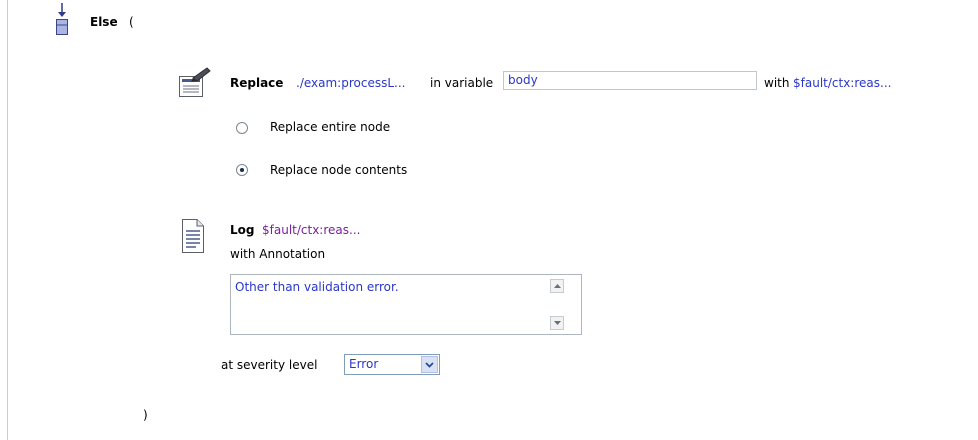 Image resolution: width=978 pixels, height=440 pixels. I want to click on log-keyword: Log, so click(242, 230).